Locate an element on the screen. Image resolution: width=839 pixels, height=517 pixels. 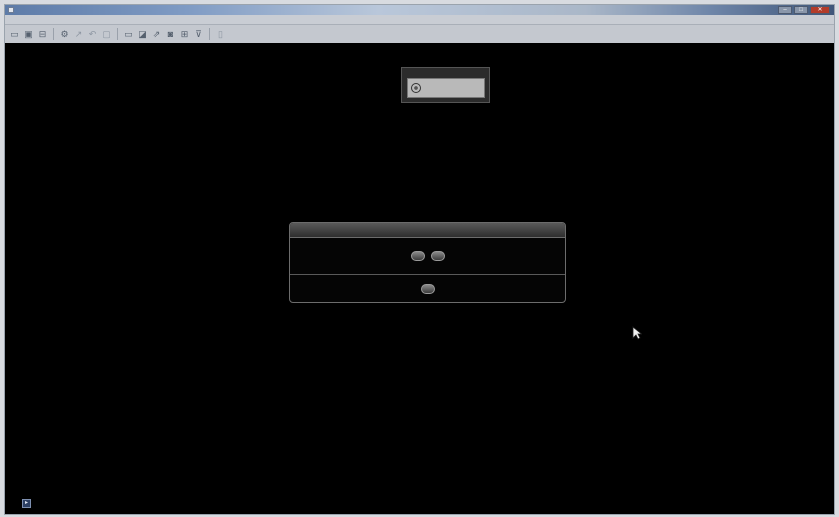
maximize-button: □ is located at coordinates (801, 10).